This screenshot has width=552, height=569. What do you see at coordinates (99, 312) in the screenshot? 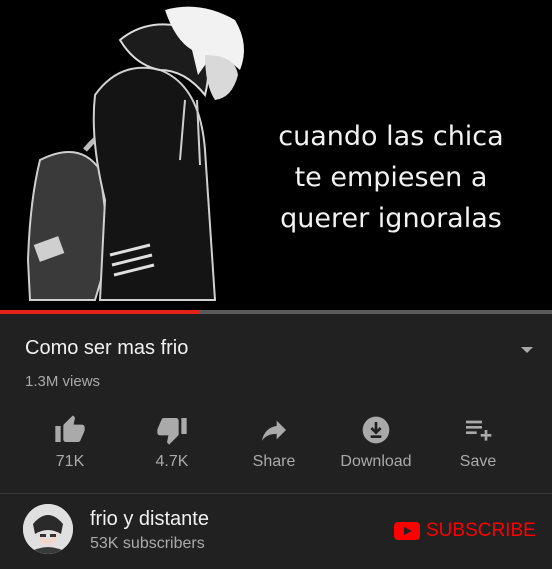
I see `progress-bar-fill` at bounding box center [99, 312].